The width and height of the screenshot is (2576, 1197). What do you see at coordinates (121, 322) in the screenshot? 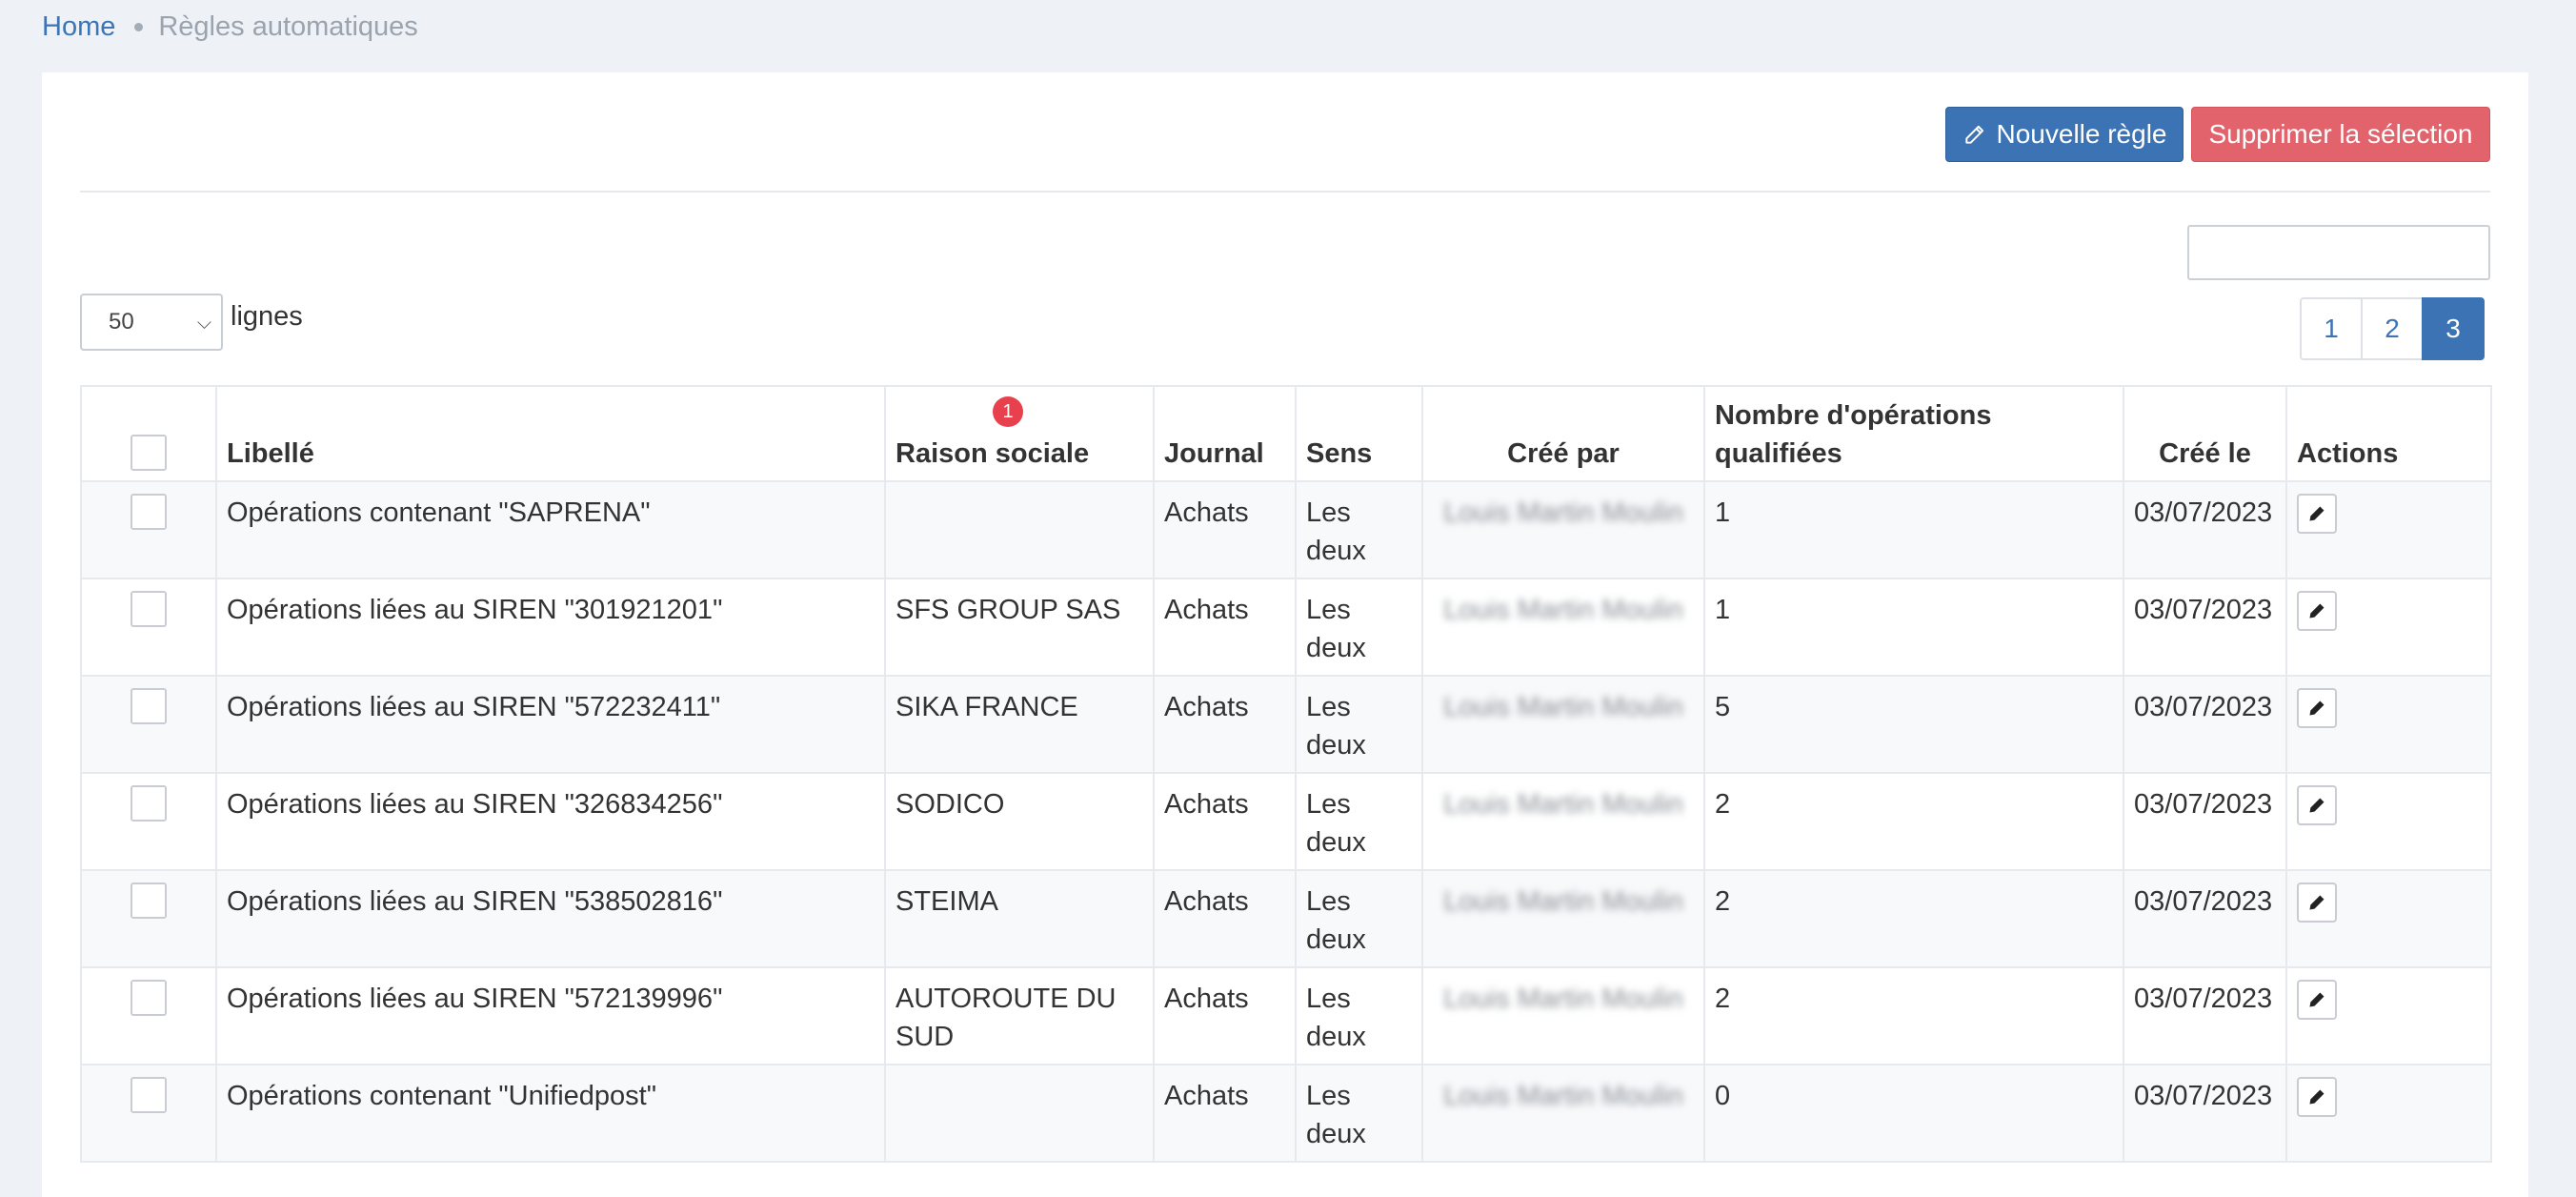
I see `page-size-value: 50` at bounding box center [121, 322].